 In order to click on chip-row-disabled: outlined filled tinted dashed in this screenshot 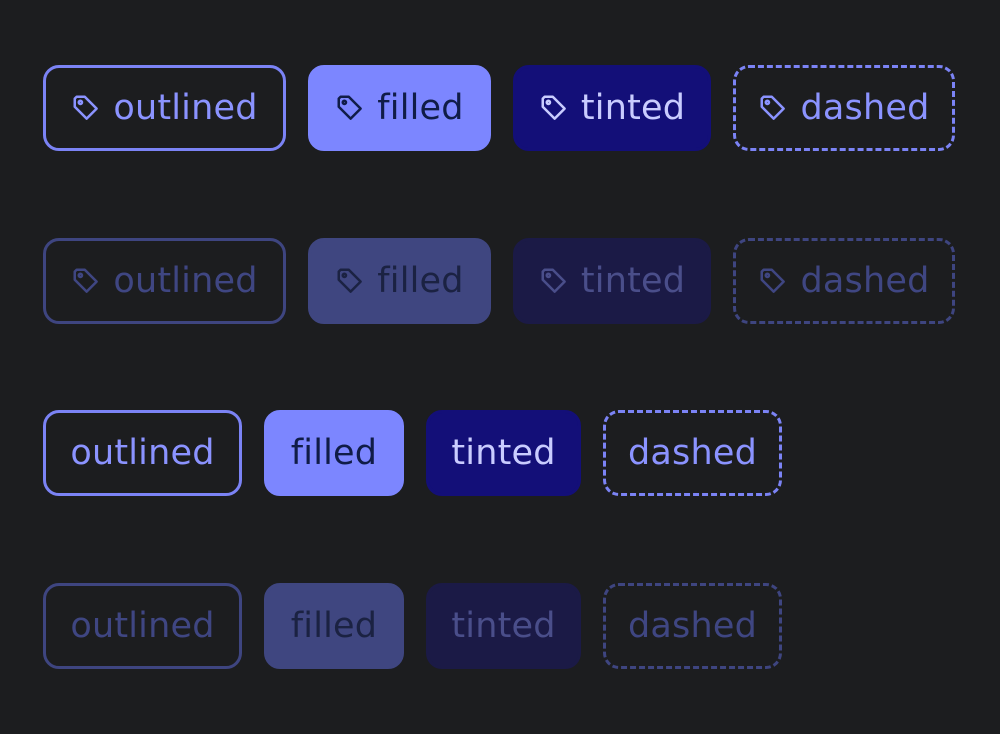, I will do `click(412, 626)`.